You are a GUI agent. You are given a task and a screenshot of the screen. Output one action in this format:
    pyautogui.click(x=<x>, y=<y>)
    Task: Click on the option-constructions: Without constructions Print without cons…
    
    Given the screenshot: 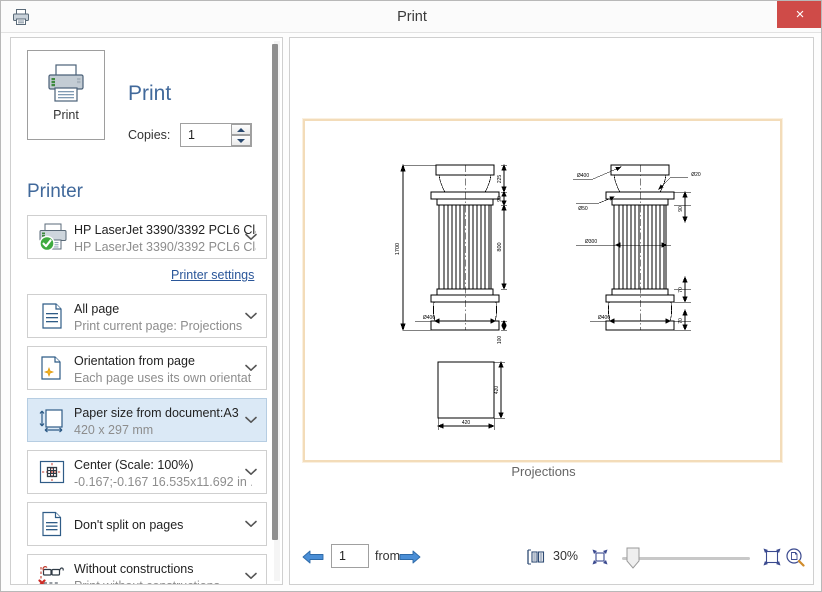 What is the action you would take?
    pyautogui.click(x=147, y=569)
    